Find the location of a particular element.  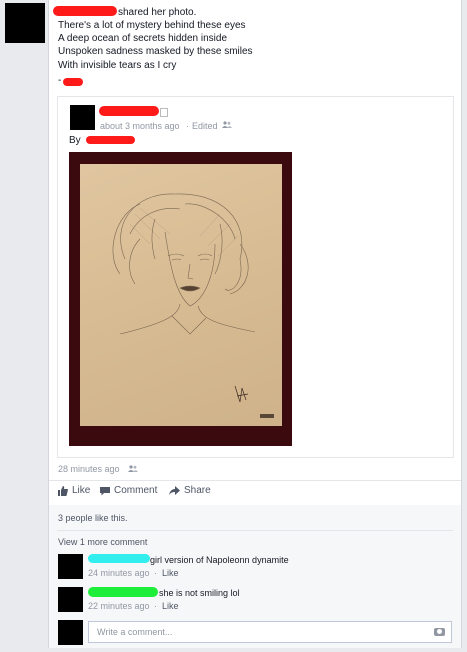

like-label: Like is located at coordinates (81, 490).